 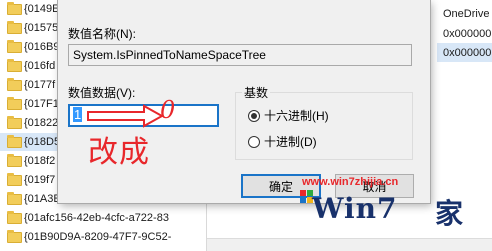 I want to click on red-arrow-icon, so click(x=125, y=116).